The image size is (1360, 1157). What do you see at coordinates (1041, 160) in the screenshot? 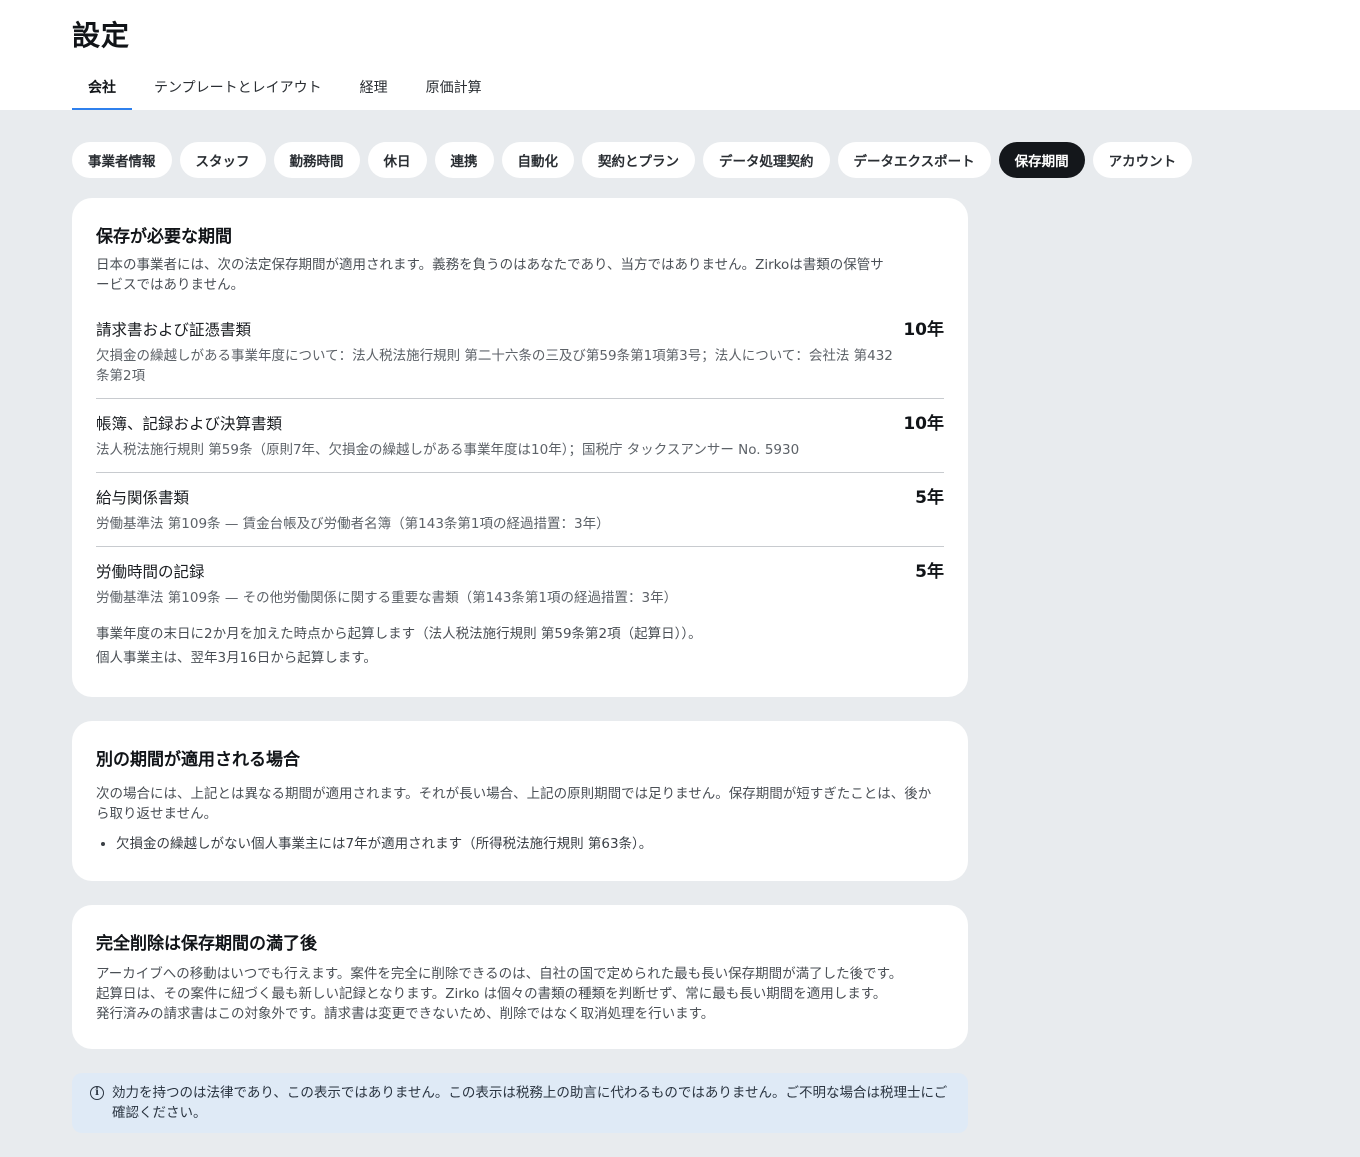
I see `subnav-retention-period: 保存期間` at bounding box center [1041, 160].